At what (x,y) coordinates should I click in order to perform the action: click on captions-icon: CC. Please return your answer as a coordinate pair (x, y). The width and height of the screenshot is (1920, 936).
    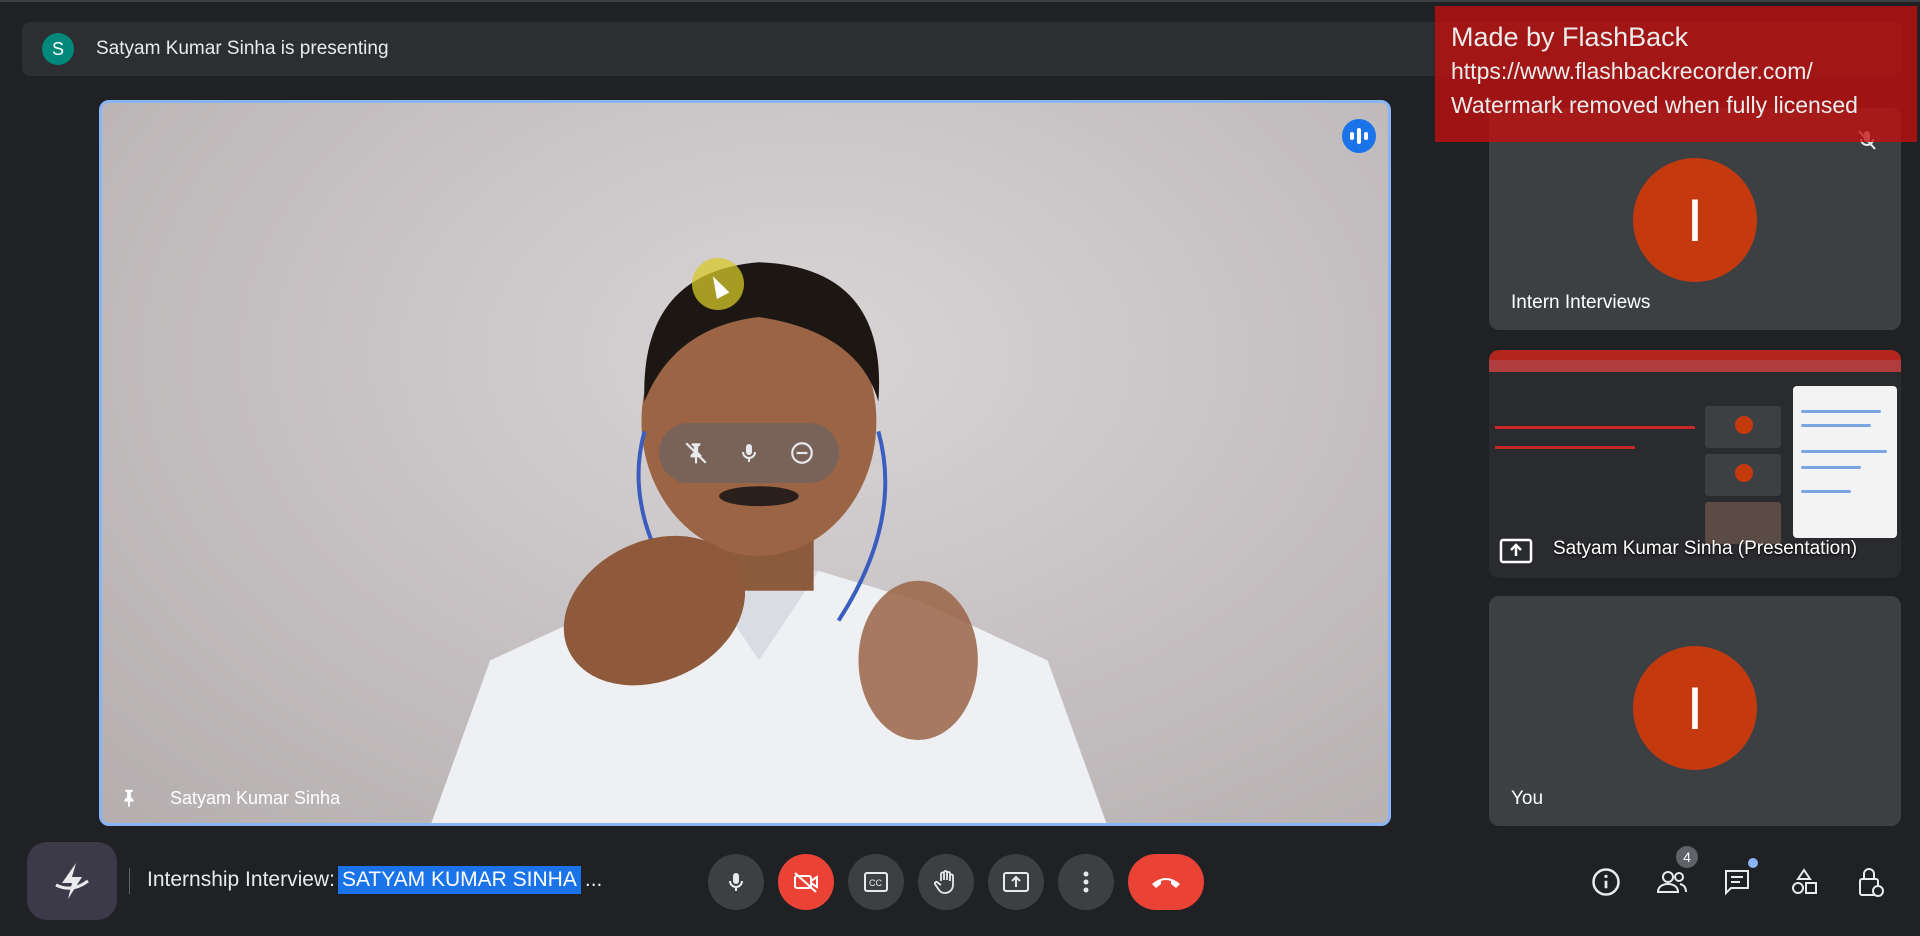
    Looking at the image, I should click on (876, 882).